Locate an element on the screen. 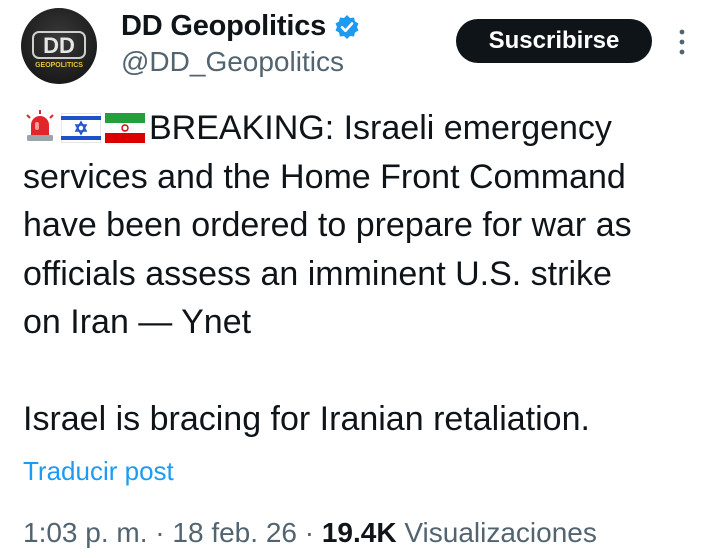 Image resolution: width=719 pixels, height=558 pixels. iran-flag-icon is located at coordinates (125, 132).